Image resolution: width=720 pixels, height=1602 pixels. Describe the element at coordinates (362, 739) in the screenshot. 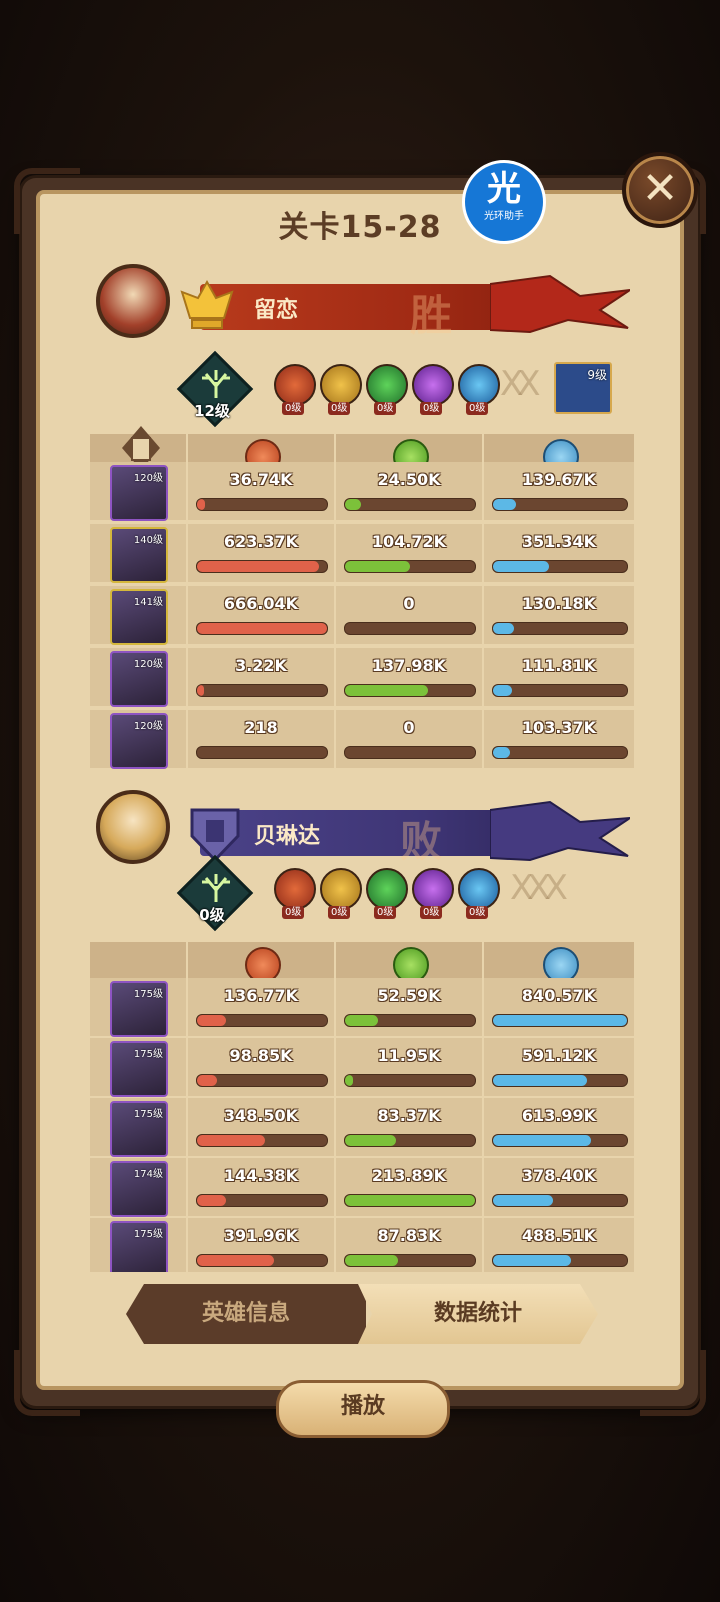

I see `hero-stat-row: 120级 218 0 103.37K` at that location.